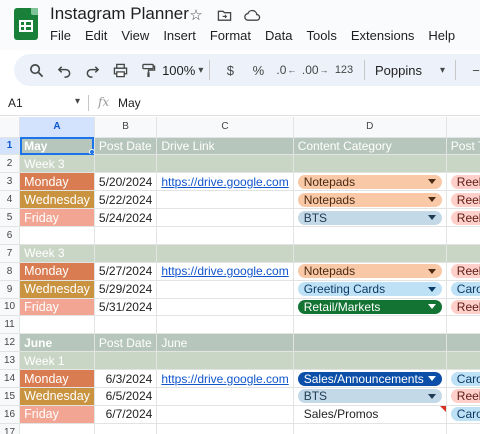  I want to click on cell-b16: 6/7/2024, so click(126, 414).